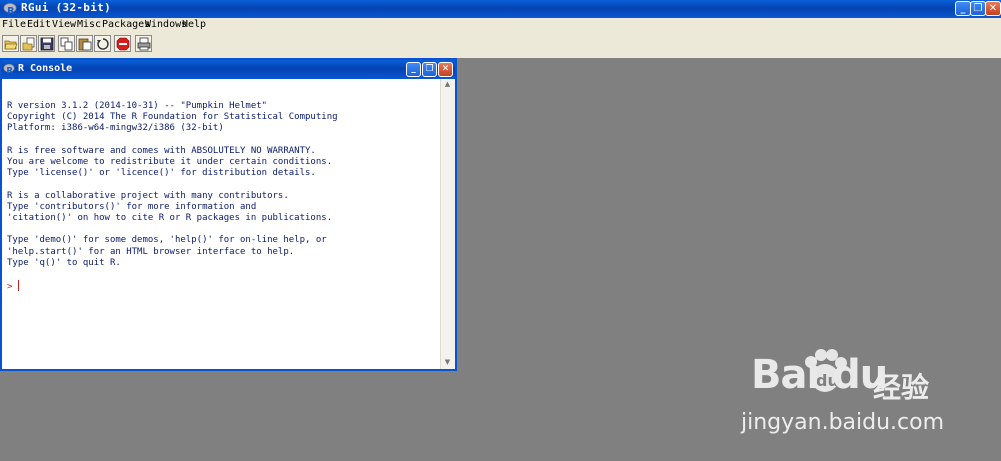  I want to click on restore-icon: ❐, so click(978, 8).